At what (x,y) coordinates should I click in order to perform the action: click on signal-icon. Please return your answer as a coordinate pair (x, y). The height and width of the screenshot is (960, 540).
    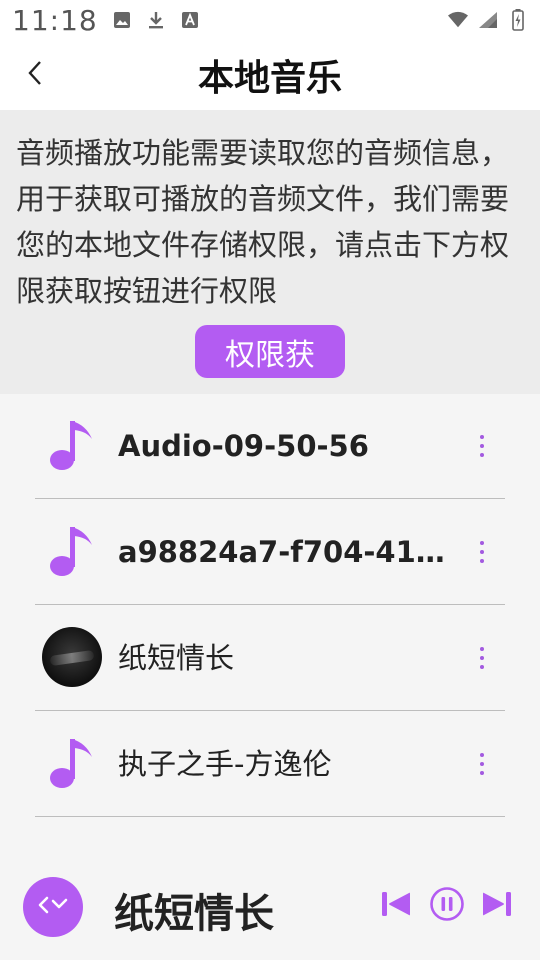
    Looking at the image, I should click on (488, 20).